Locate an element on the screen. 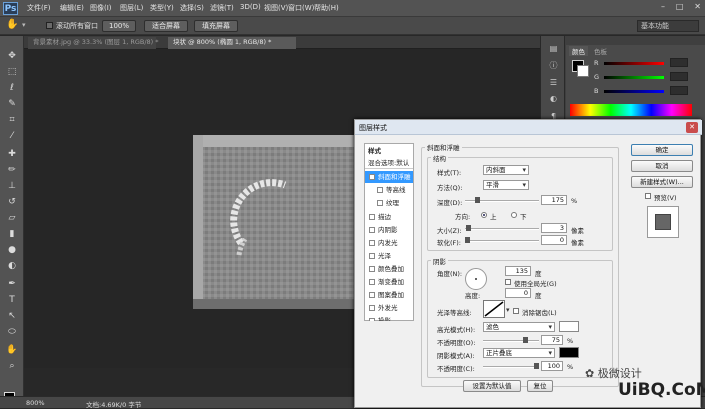  type-tool-icon: T is located at coordinates (12, 300).